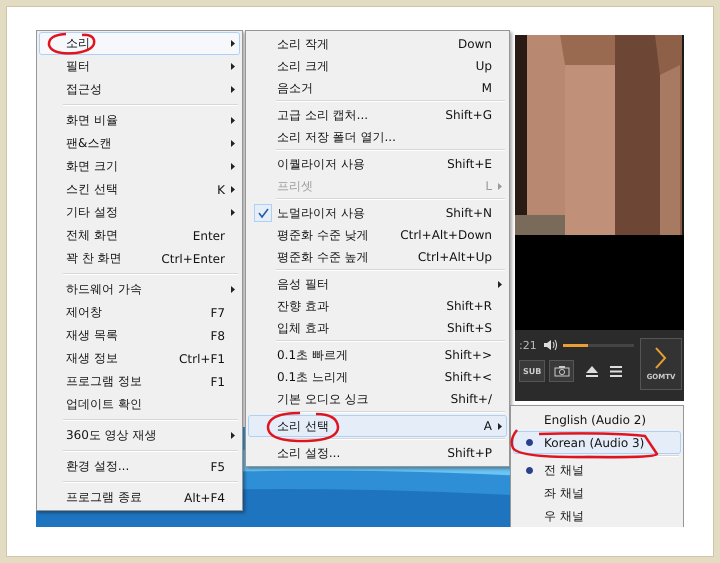 This screenshot has width=720, height=563. I want to click on menu-item: 화면 크기, so click(139, 166).